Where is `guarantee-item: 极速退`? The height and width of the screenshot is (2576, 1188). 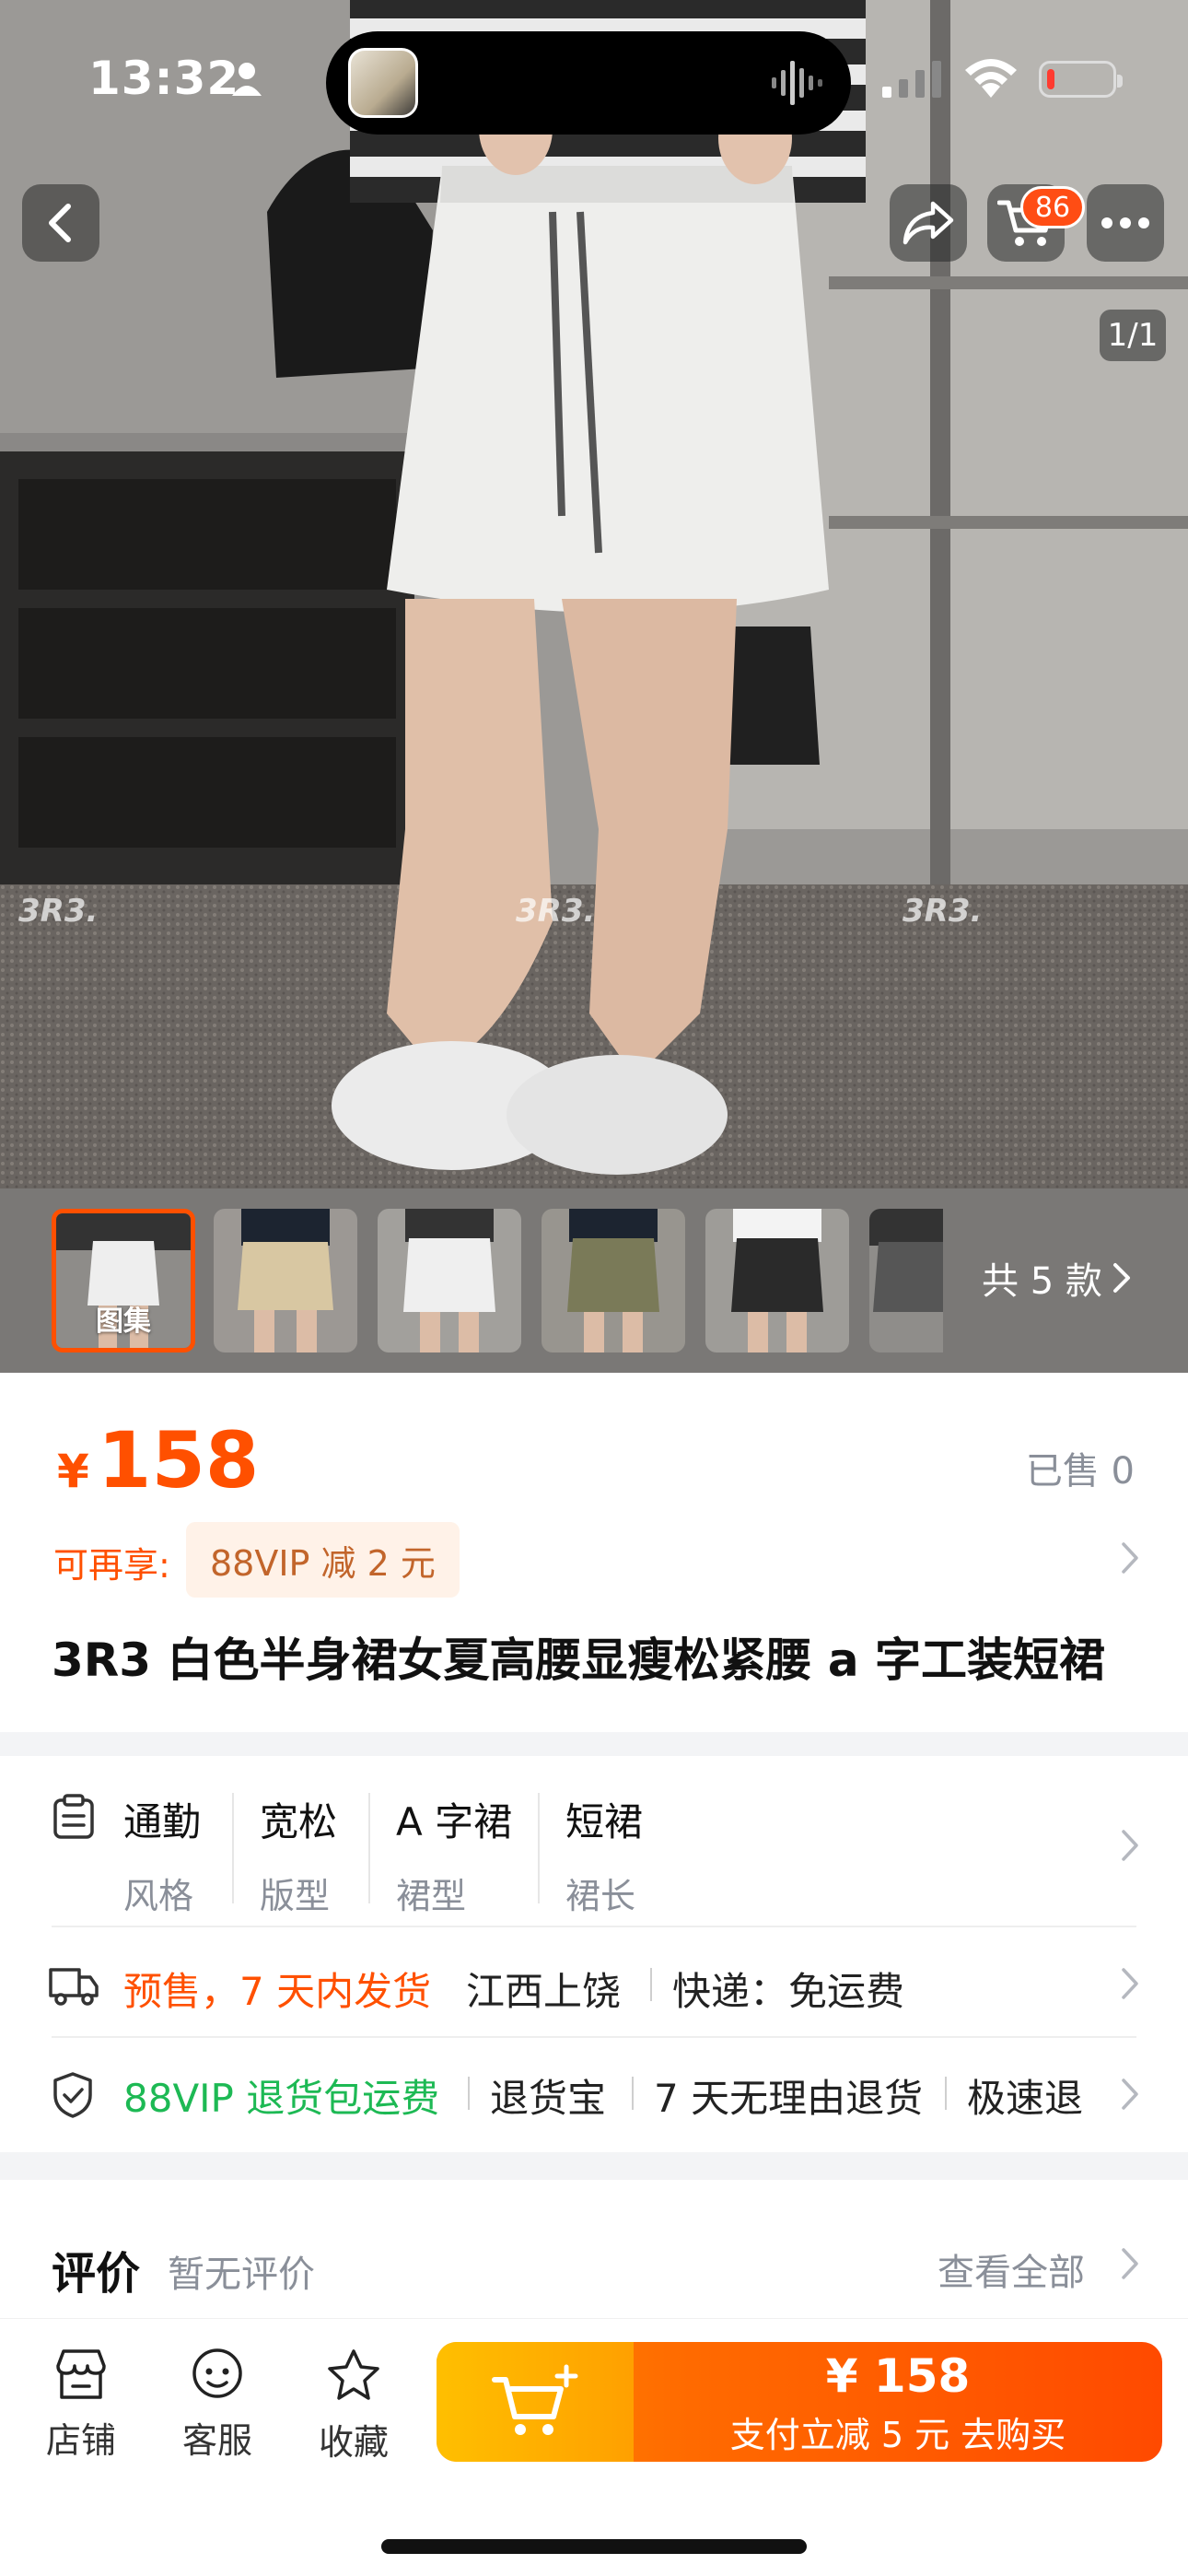
guarantee-item: 极速退 is located at coordinates (1026, 2098).